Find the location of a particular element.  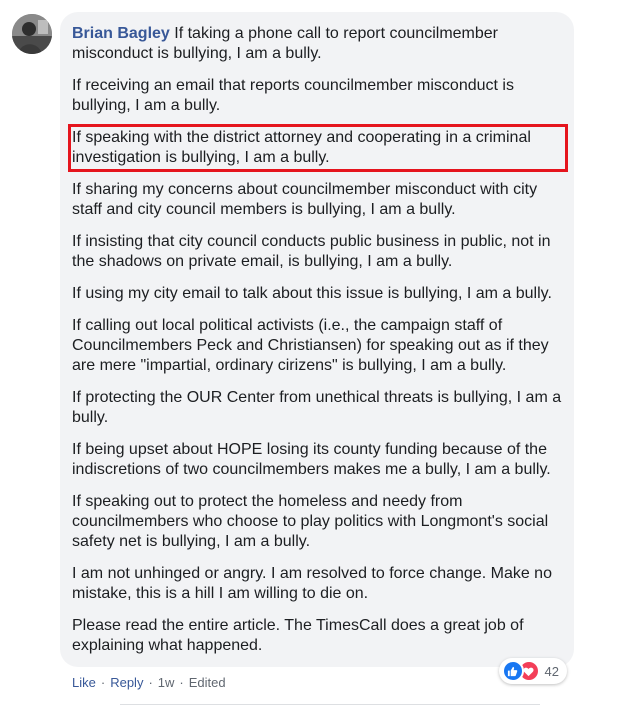

like-icon is located at coordinates (512, 671).